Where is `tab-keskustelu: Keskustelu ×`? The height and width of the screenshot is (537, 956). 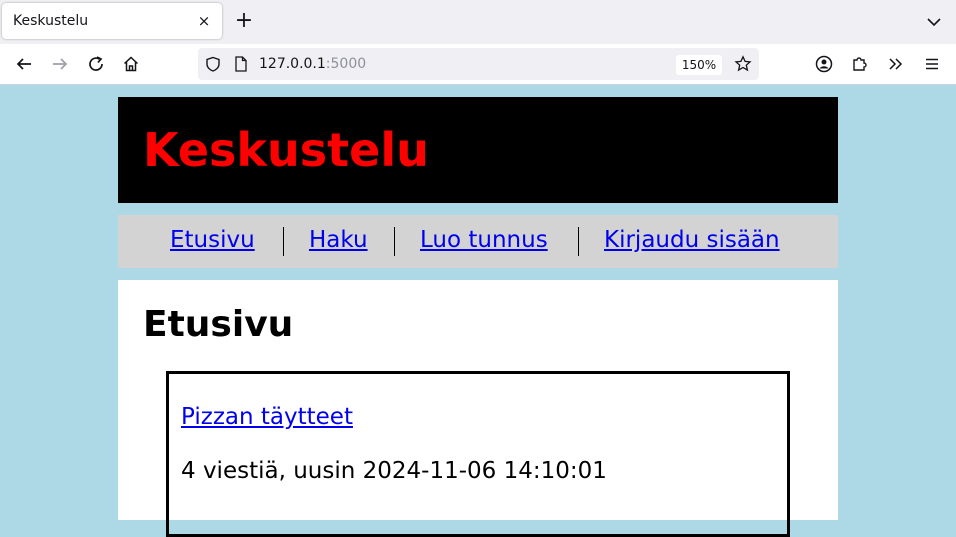 tab-keskustelu: Keskustelu × is located at coordinates (112, 21).